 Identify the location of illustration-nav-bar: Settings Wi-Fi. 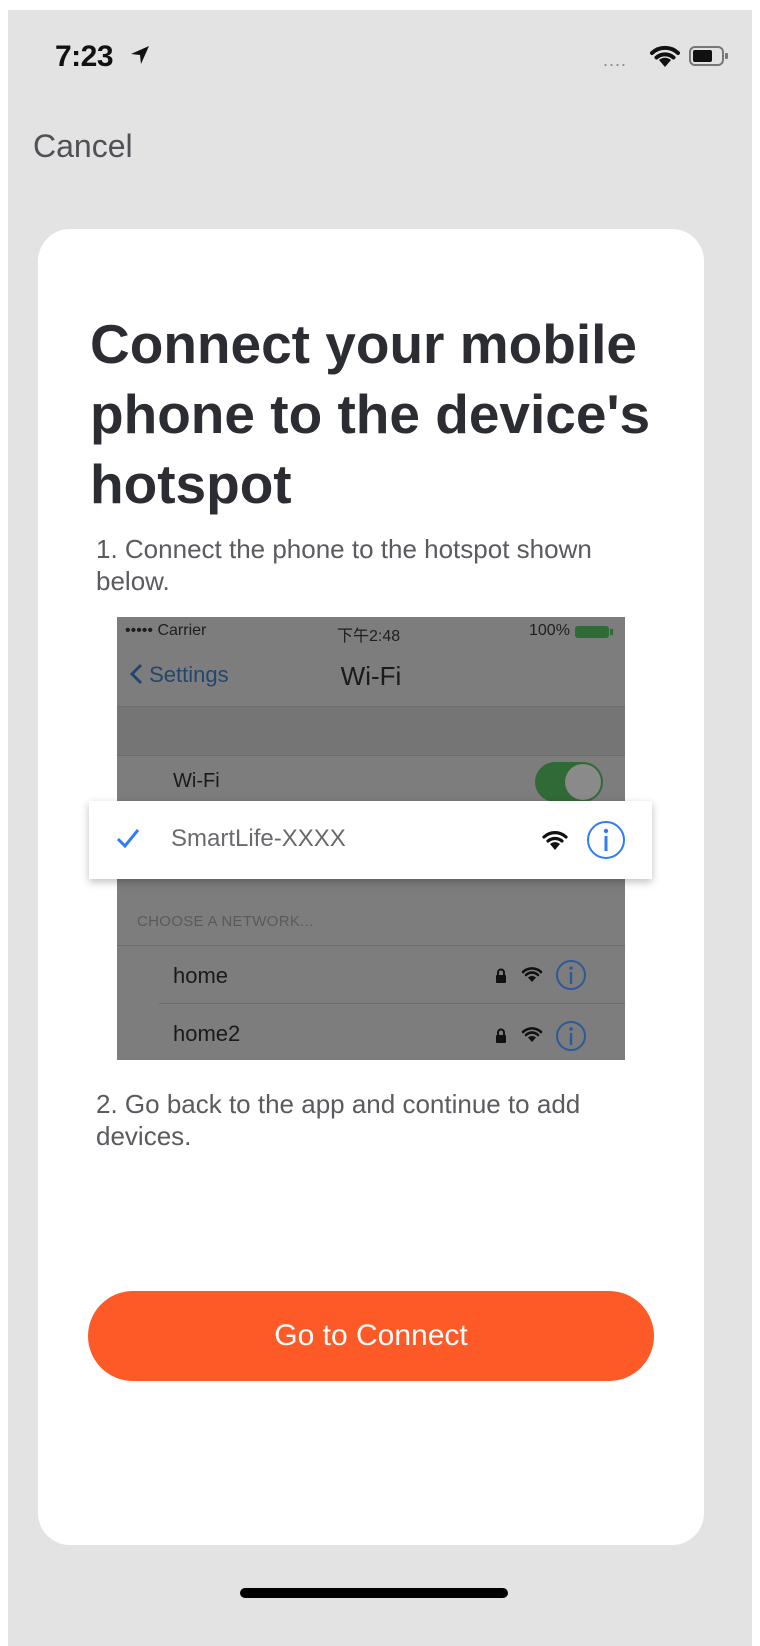
(371, 677).